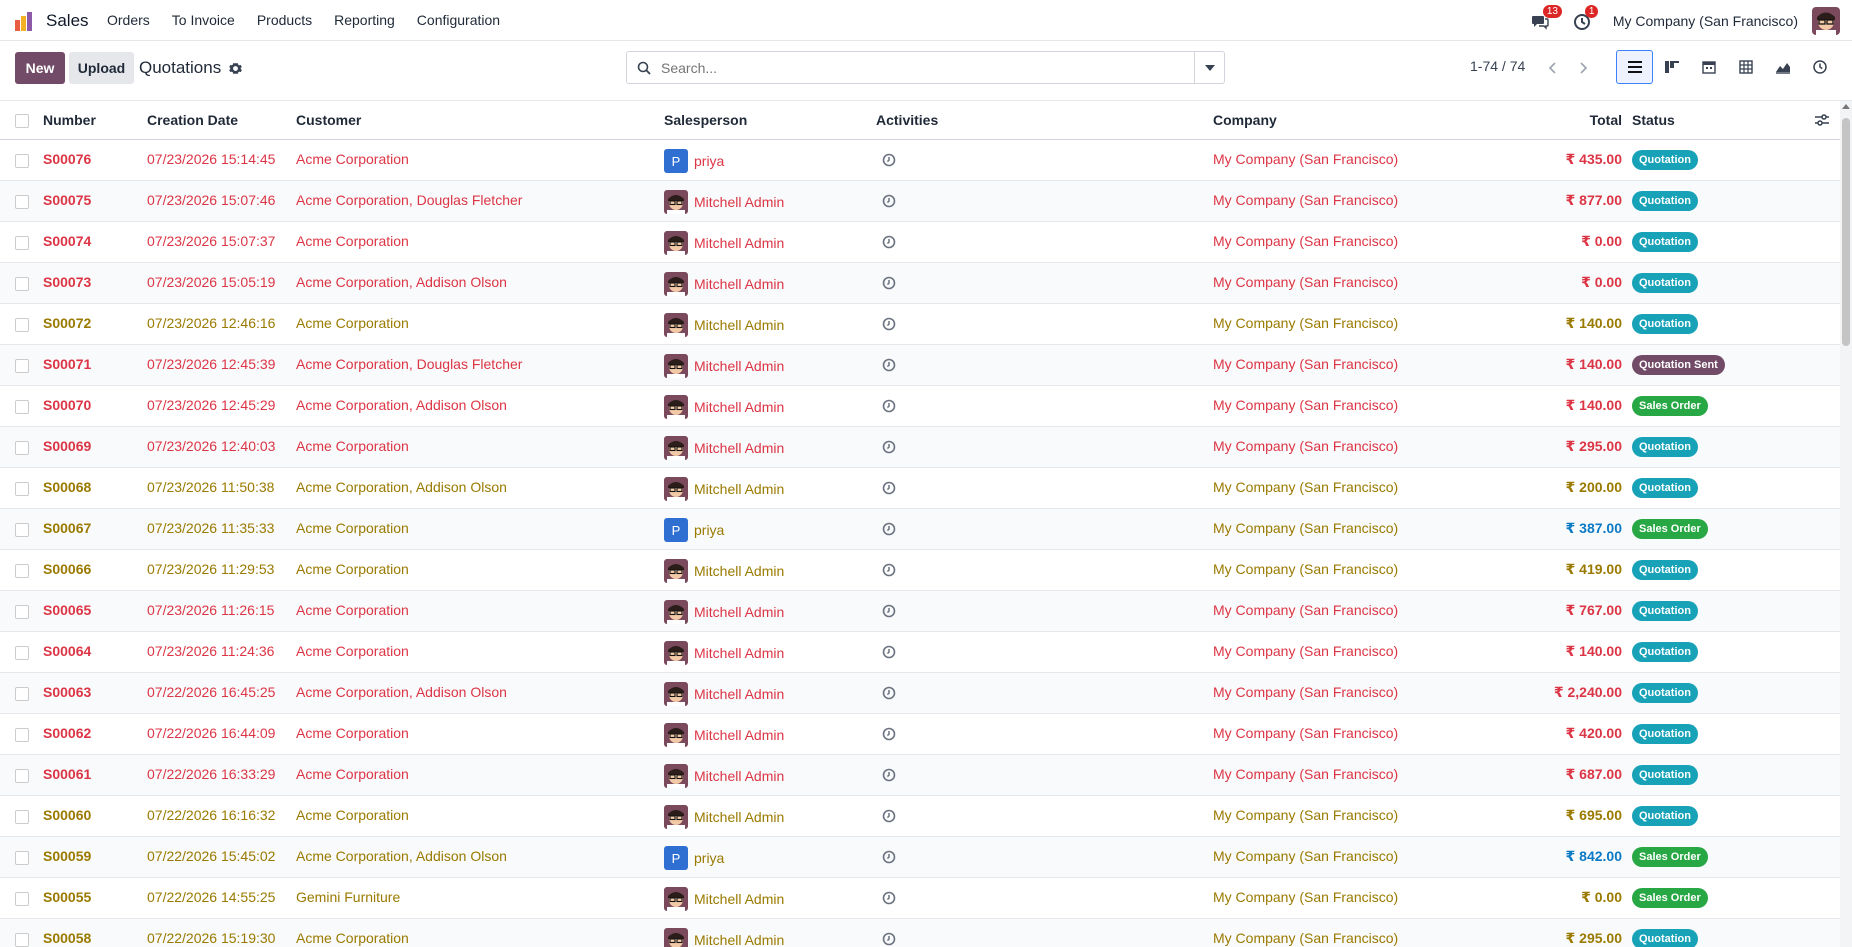 The width and height of the screenshot is (1852, 947). What do you see at coordinates (724, 571) in the screenshot?
I see `salesperson: Mitchell Admin` at bounding box center [724, 571].